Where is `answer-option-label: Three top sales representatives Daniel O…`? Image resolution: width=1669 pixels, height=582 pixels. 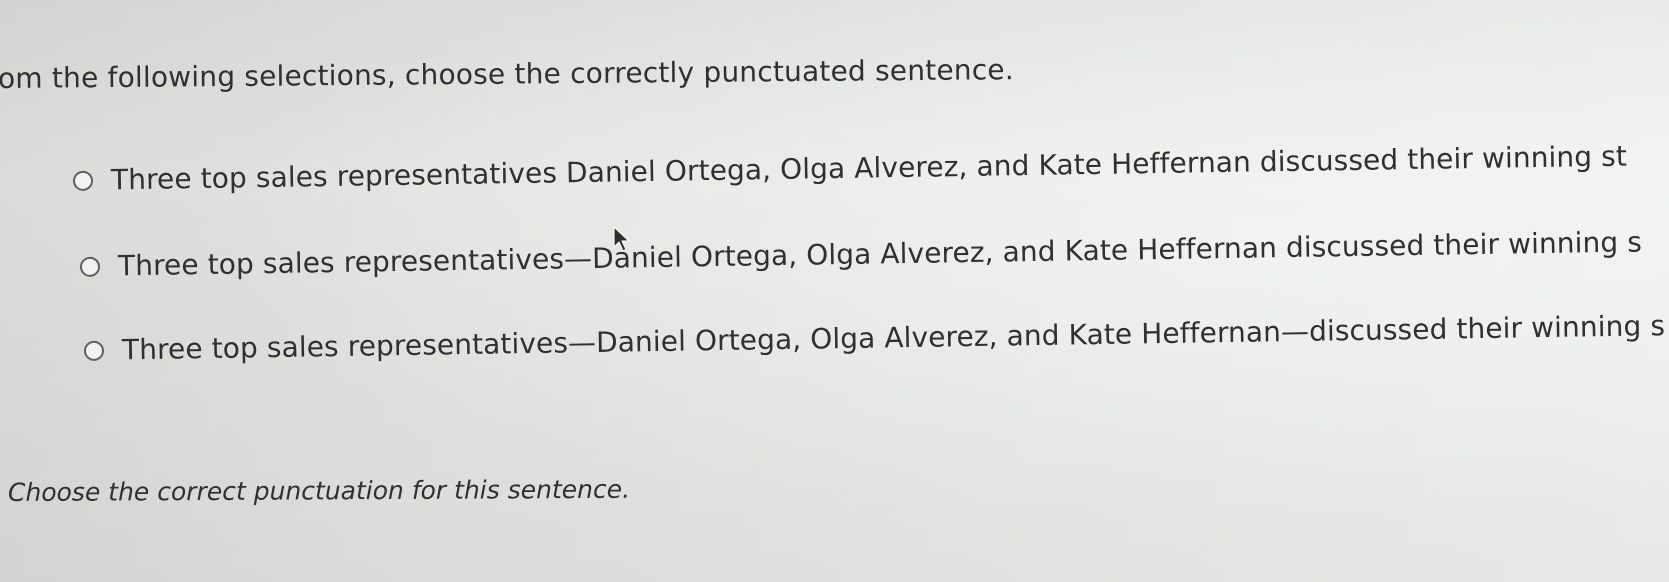
answer-option-label: Three top sales representatives Daniel O… is located at coordinates (869, 168).